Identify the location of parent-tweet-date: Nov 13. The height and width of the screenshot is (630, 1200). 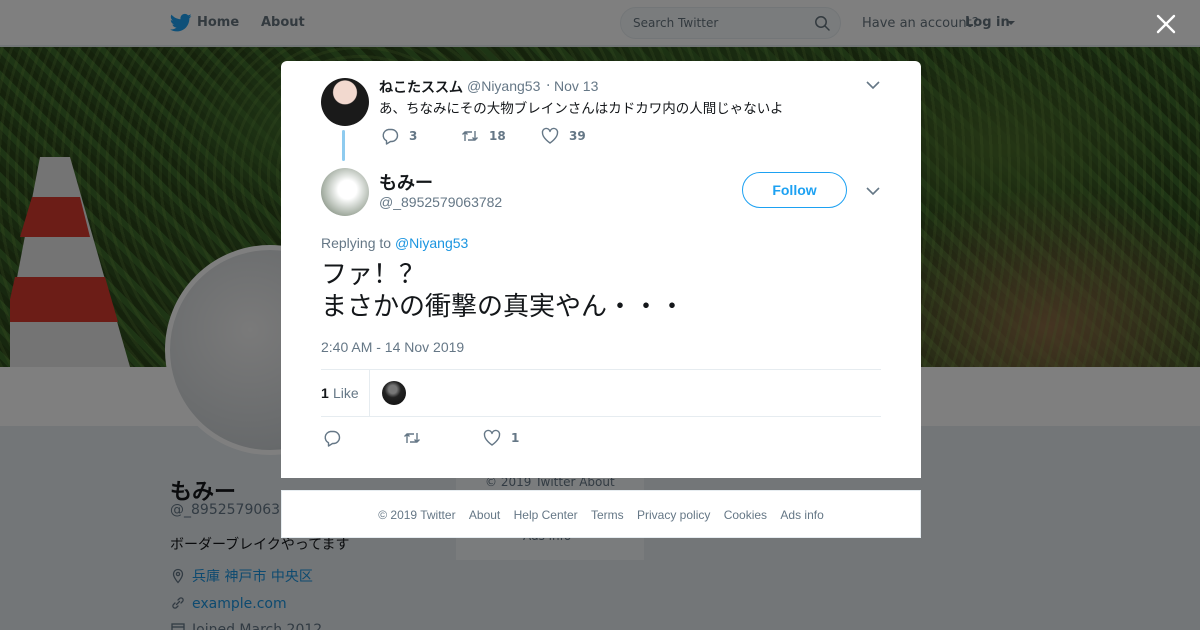
(576, 86).